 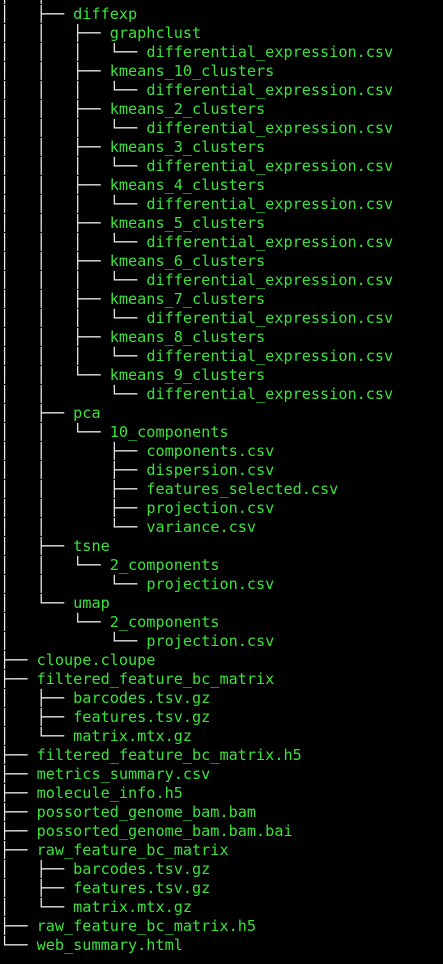 What do you see at coordinates (164, 831) in the screenshot?
I see `tree-entry-name: possorted_genome_bam.bam.bai` at bounding box center [164, 831].